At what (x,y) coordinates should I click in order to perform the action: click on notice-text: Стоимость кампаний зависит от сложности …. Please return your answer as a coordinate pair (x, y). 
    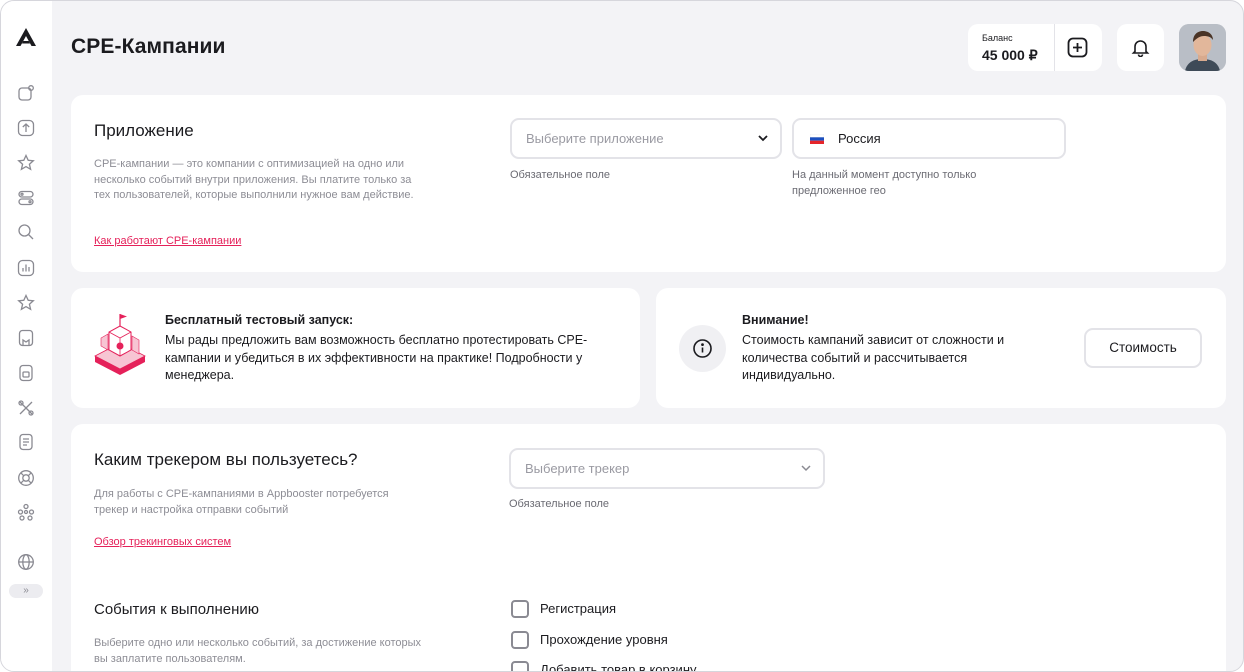
    Looking at the image, I should click on (873, 357).